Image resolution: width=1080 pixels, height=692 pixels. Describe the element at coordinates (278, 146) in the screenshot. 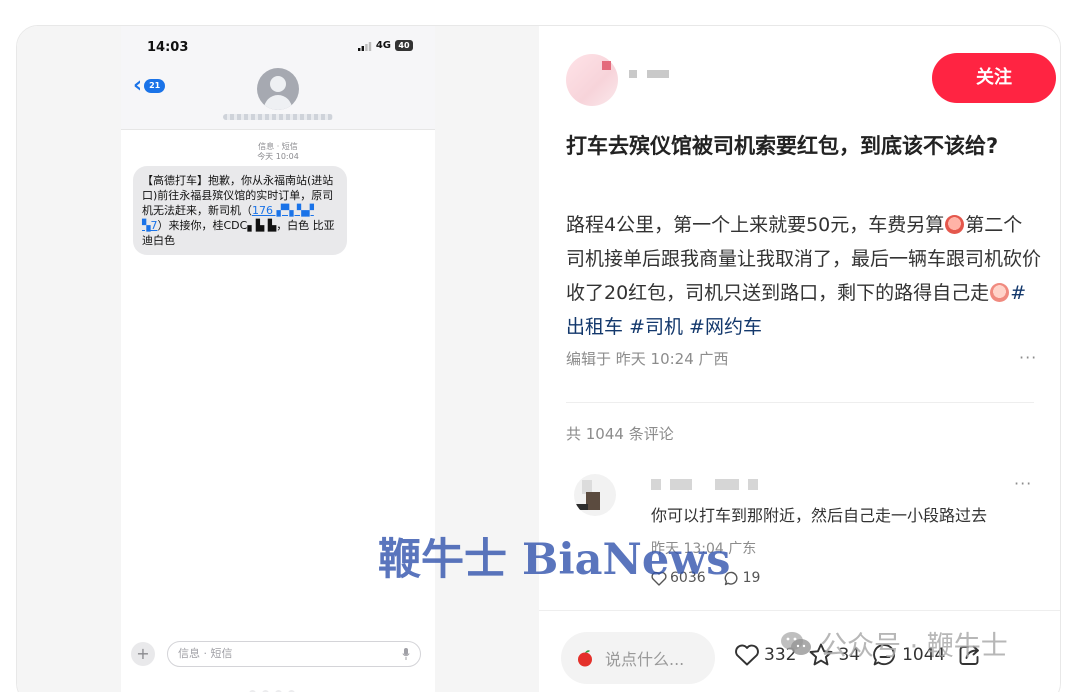

I see `message-channel: 信息 · 短信` at that location.